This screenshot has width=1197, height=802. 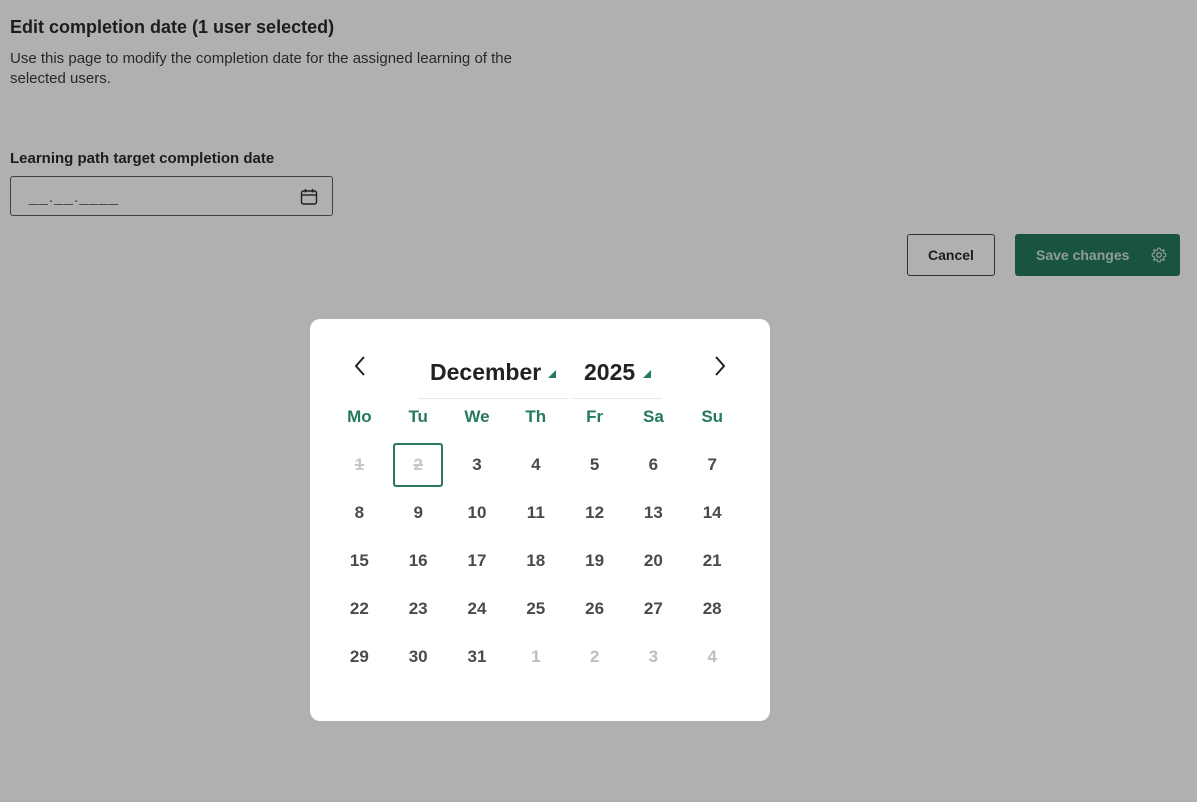 I want to click on day-cell: 7, so click(x=712, y=465).